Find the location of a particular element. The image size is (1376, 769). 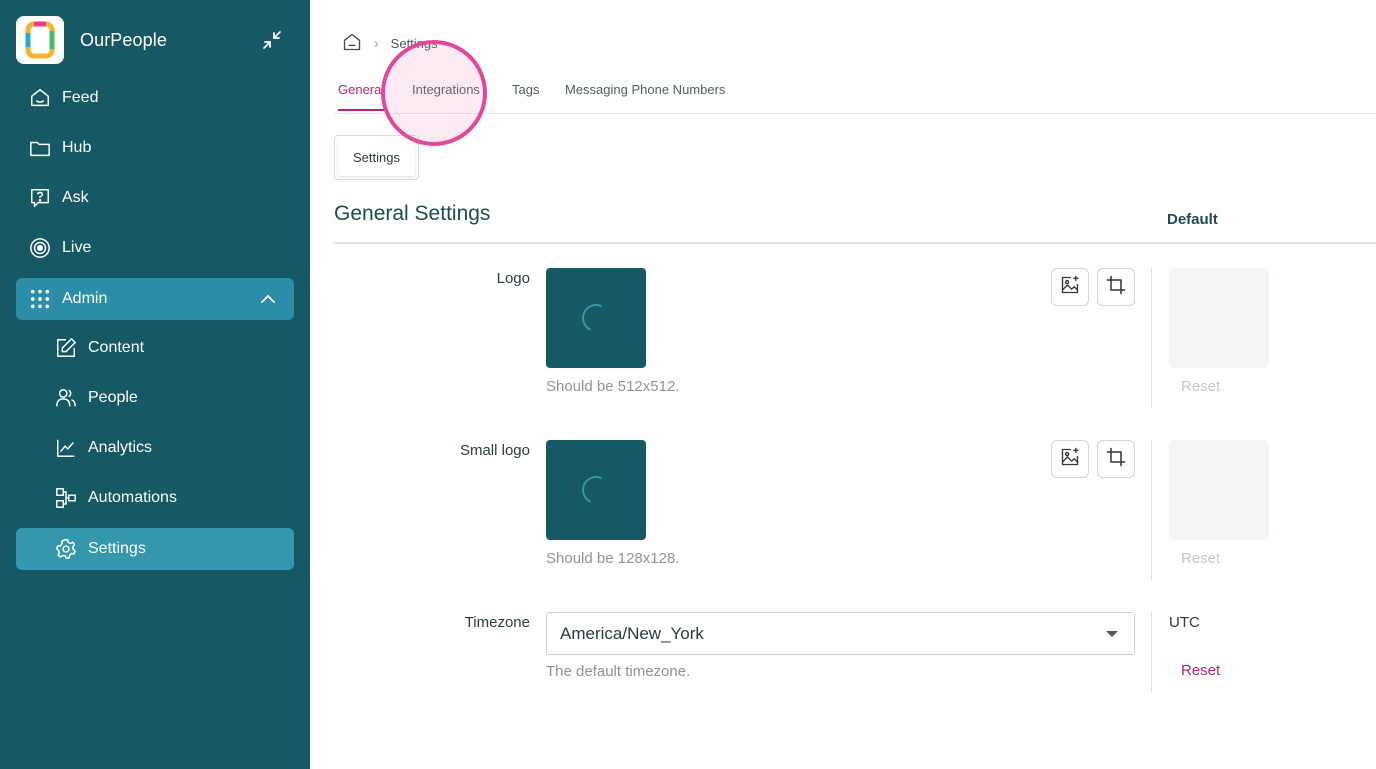

collapse-sidebar-icon is located at coordinates (272, 40).